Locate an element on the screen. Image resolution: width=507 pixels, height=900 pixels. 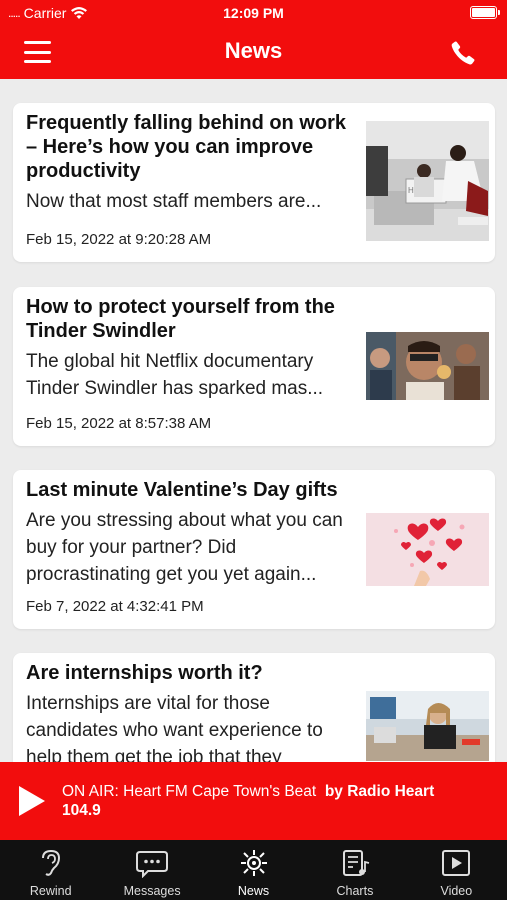
tab-label: Messages is located at coordinates (152, 891).